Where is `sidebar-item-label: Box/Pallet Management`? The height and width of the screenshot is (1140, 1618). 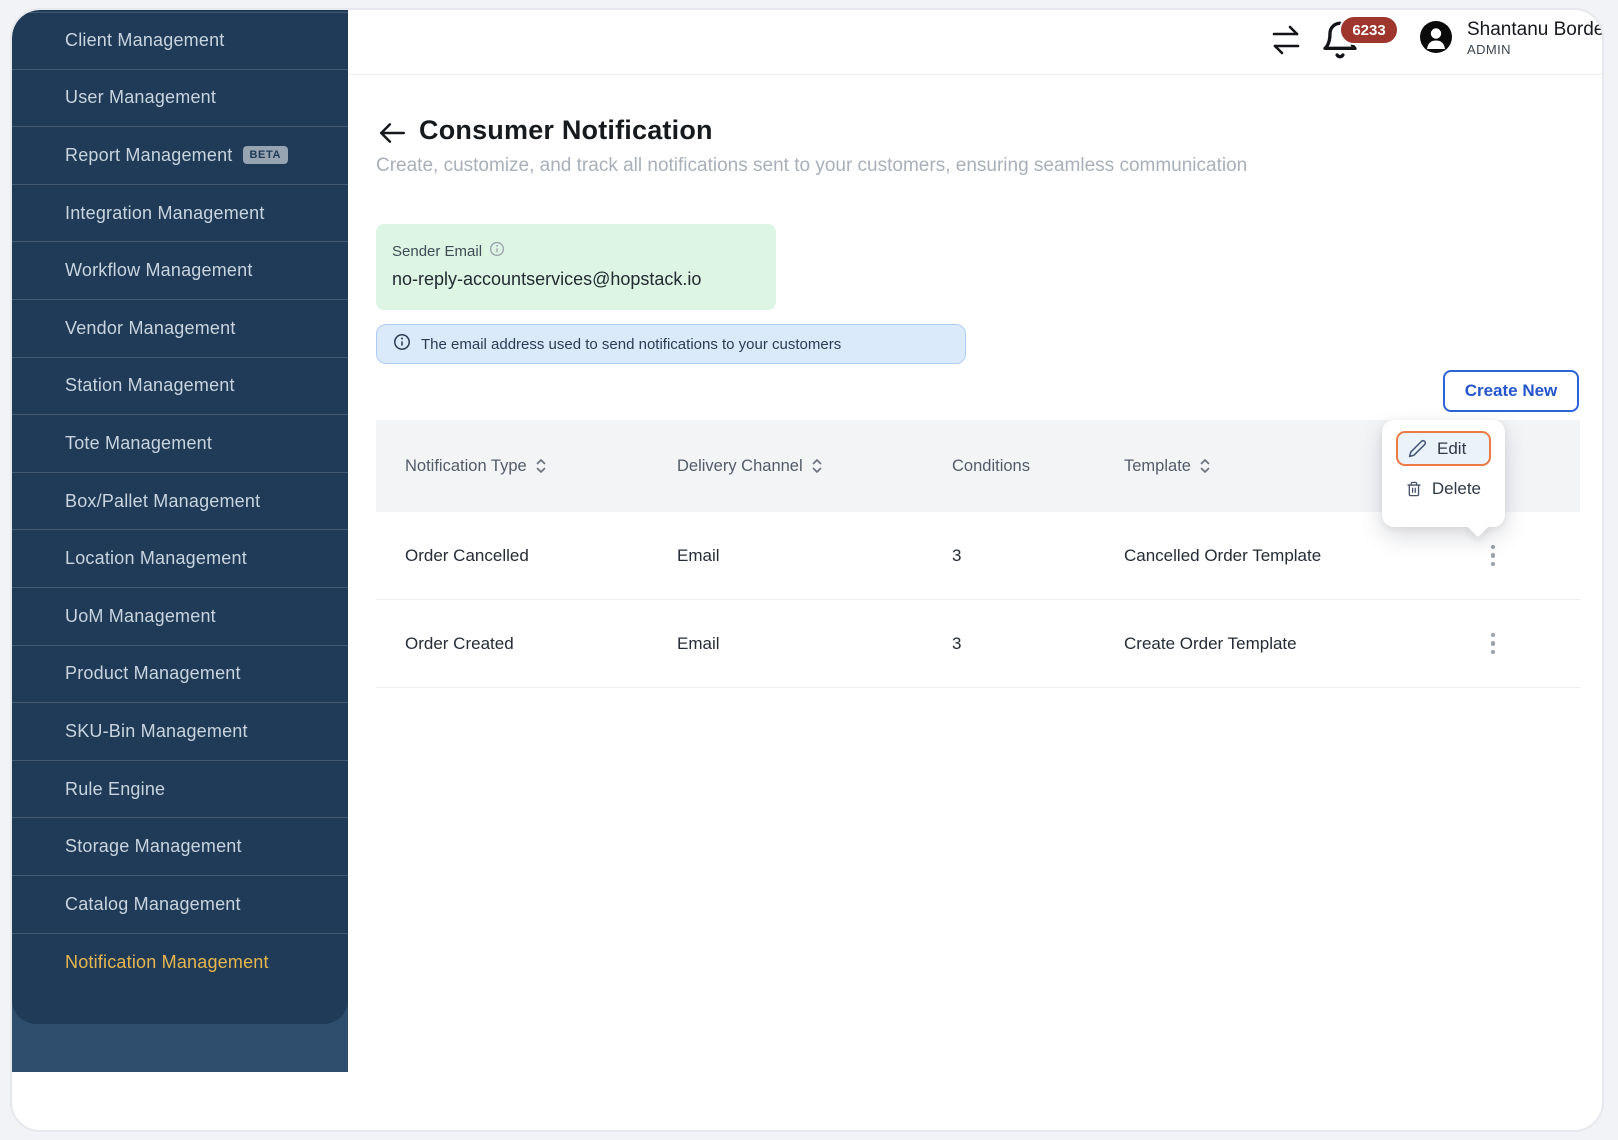 sidebar-item-label: Box/Pallet Management is located at coordinates (163, 500).